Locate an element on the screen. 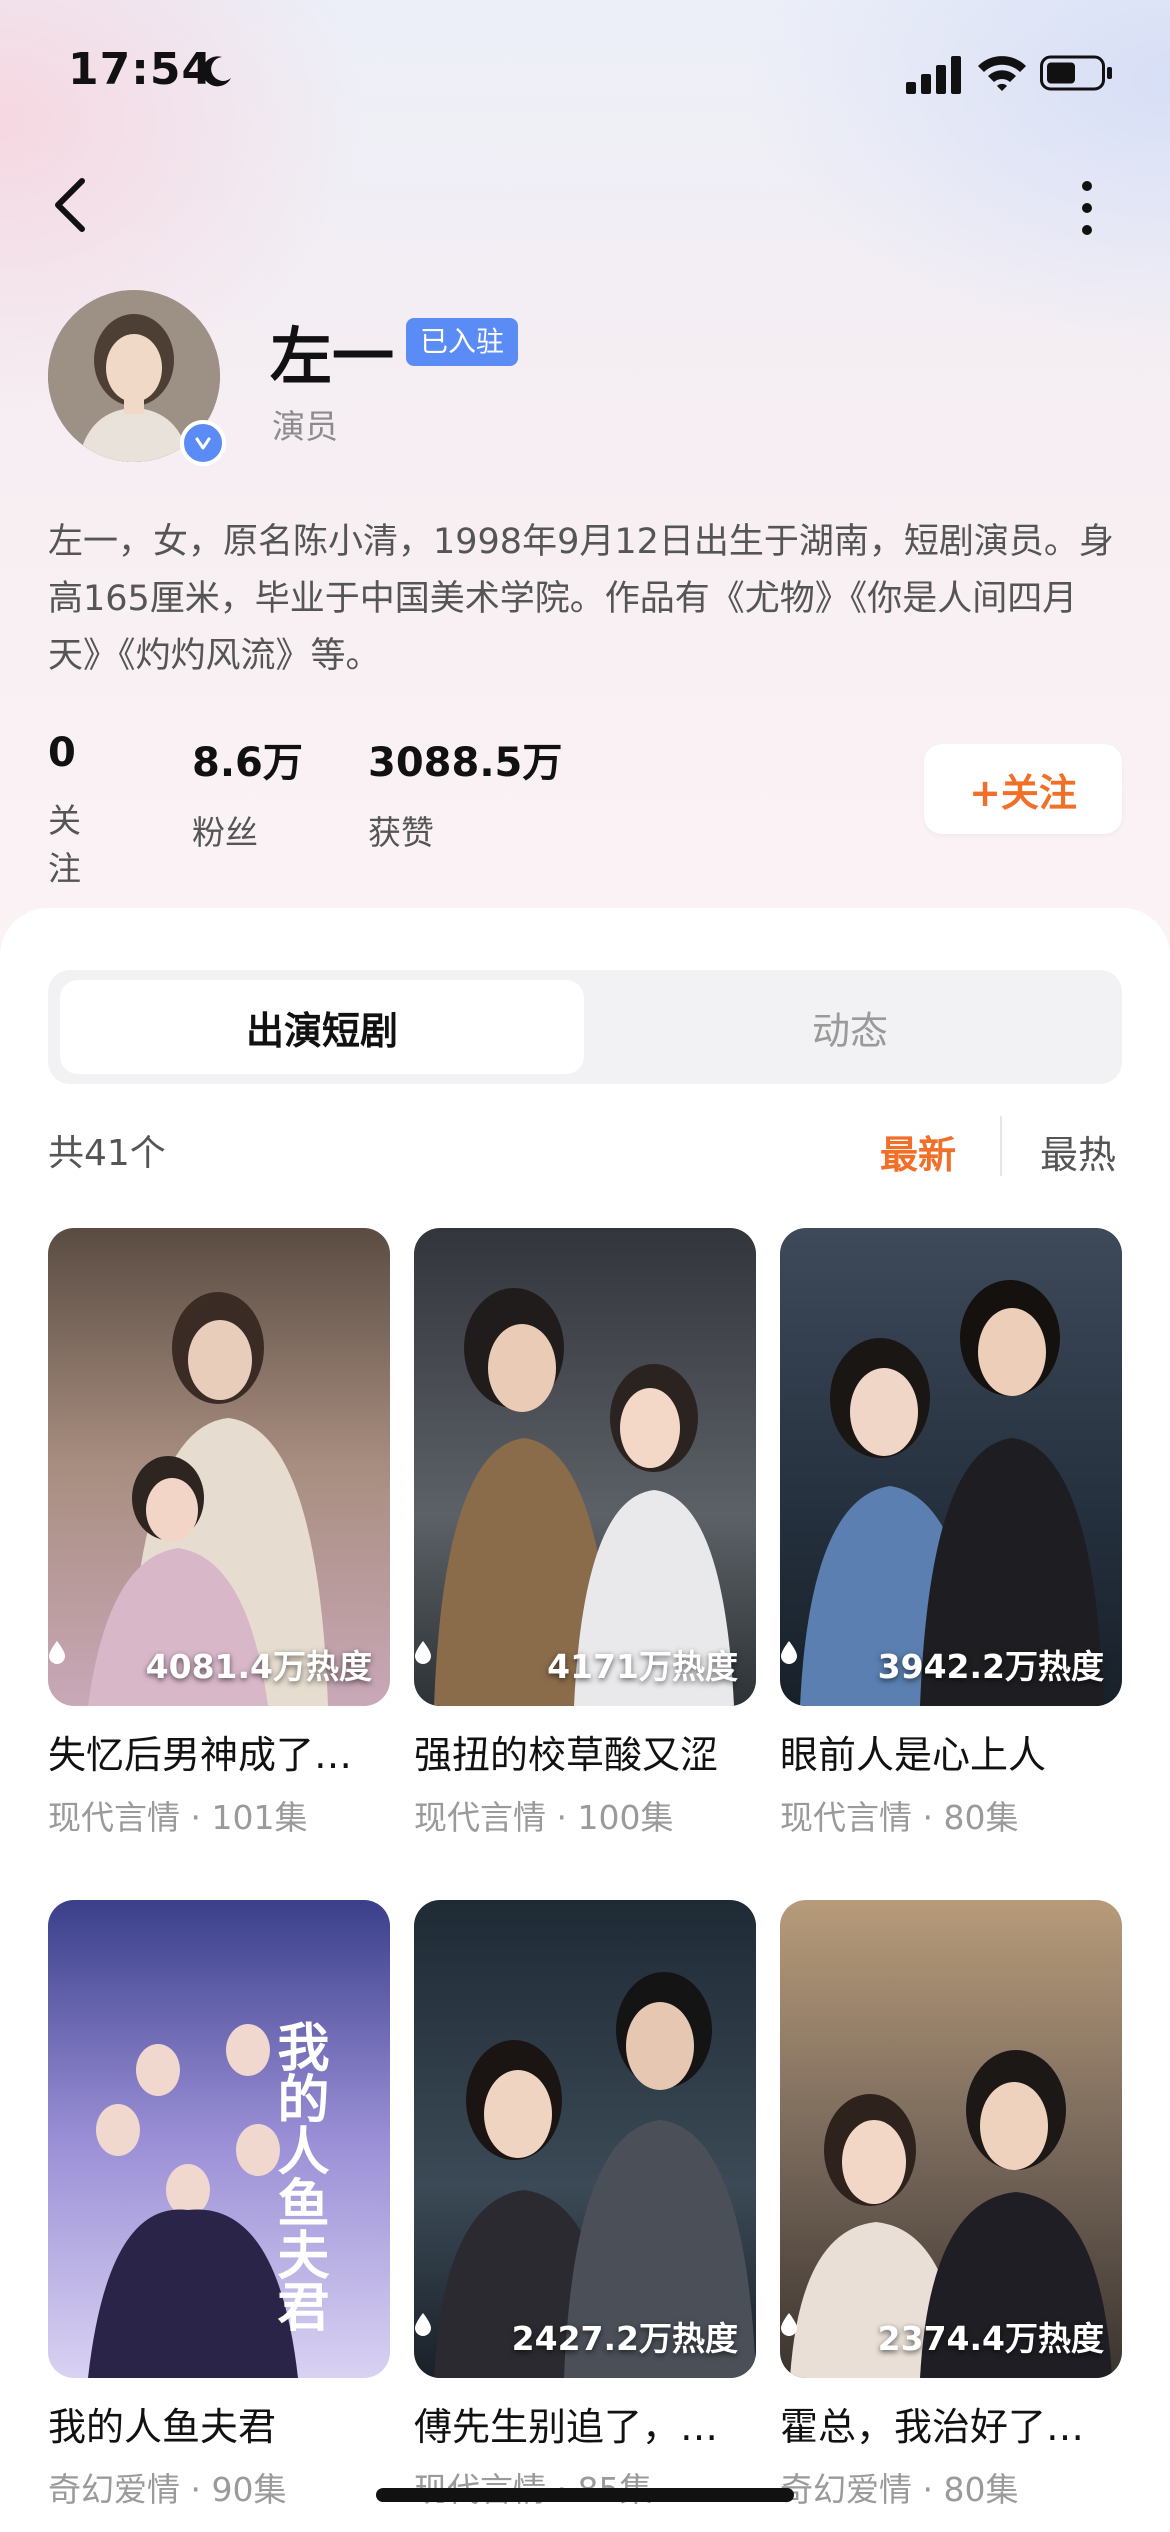 The width and height of the screenshot is (1170, 2532). drama-poster: 2427.2万热度 is located at coordinates (585, 2139).